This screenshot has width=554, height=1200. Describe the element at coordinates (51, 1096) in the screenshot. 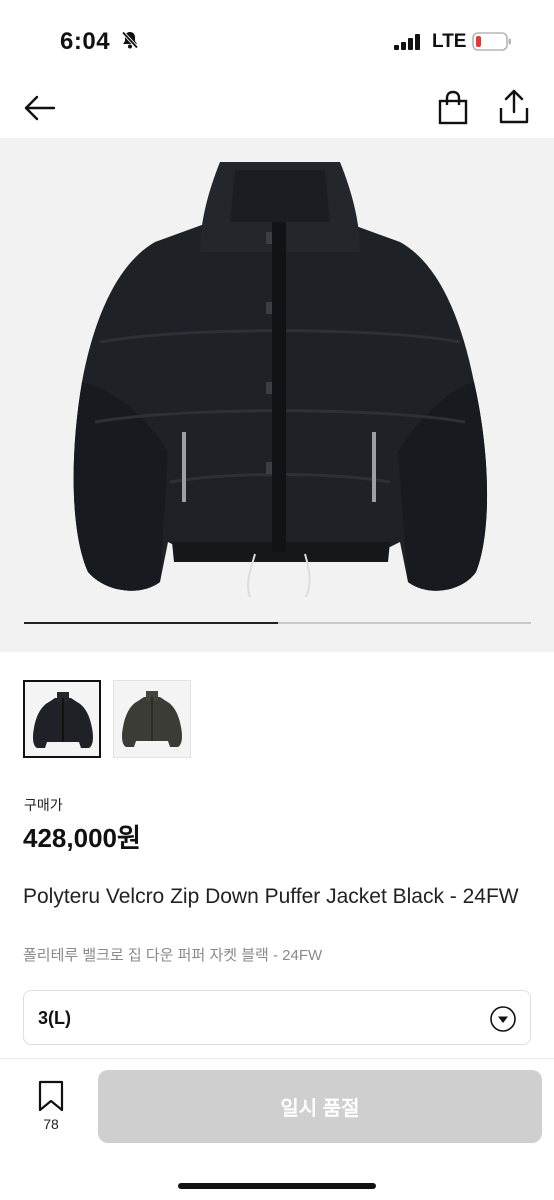

I see `bookmark-icon` at that location.